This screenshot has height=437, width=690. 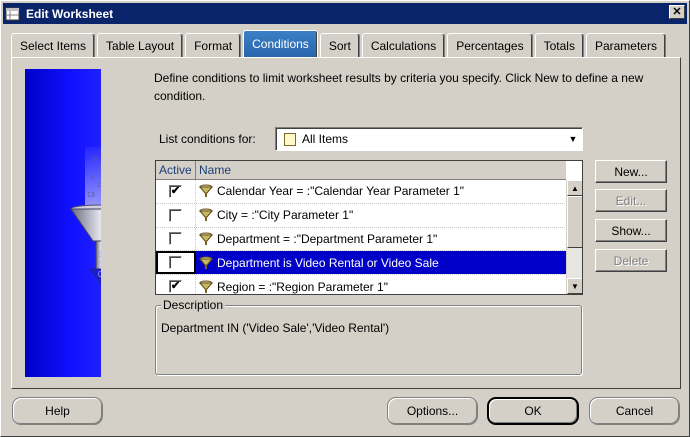 What do you see at coordinates (403, 45) in the screenshot?
I see `tab-calculations: Calculations` at bounding box center [403, 45].